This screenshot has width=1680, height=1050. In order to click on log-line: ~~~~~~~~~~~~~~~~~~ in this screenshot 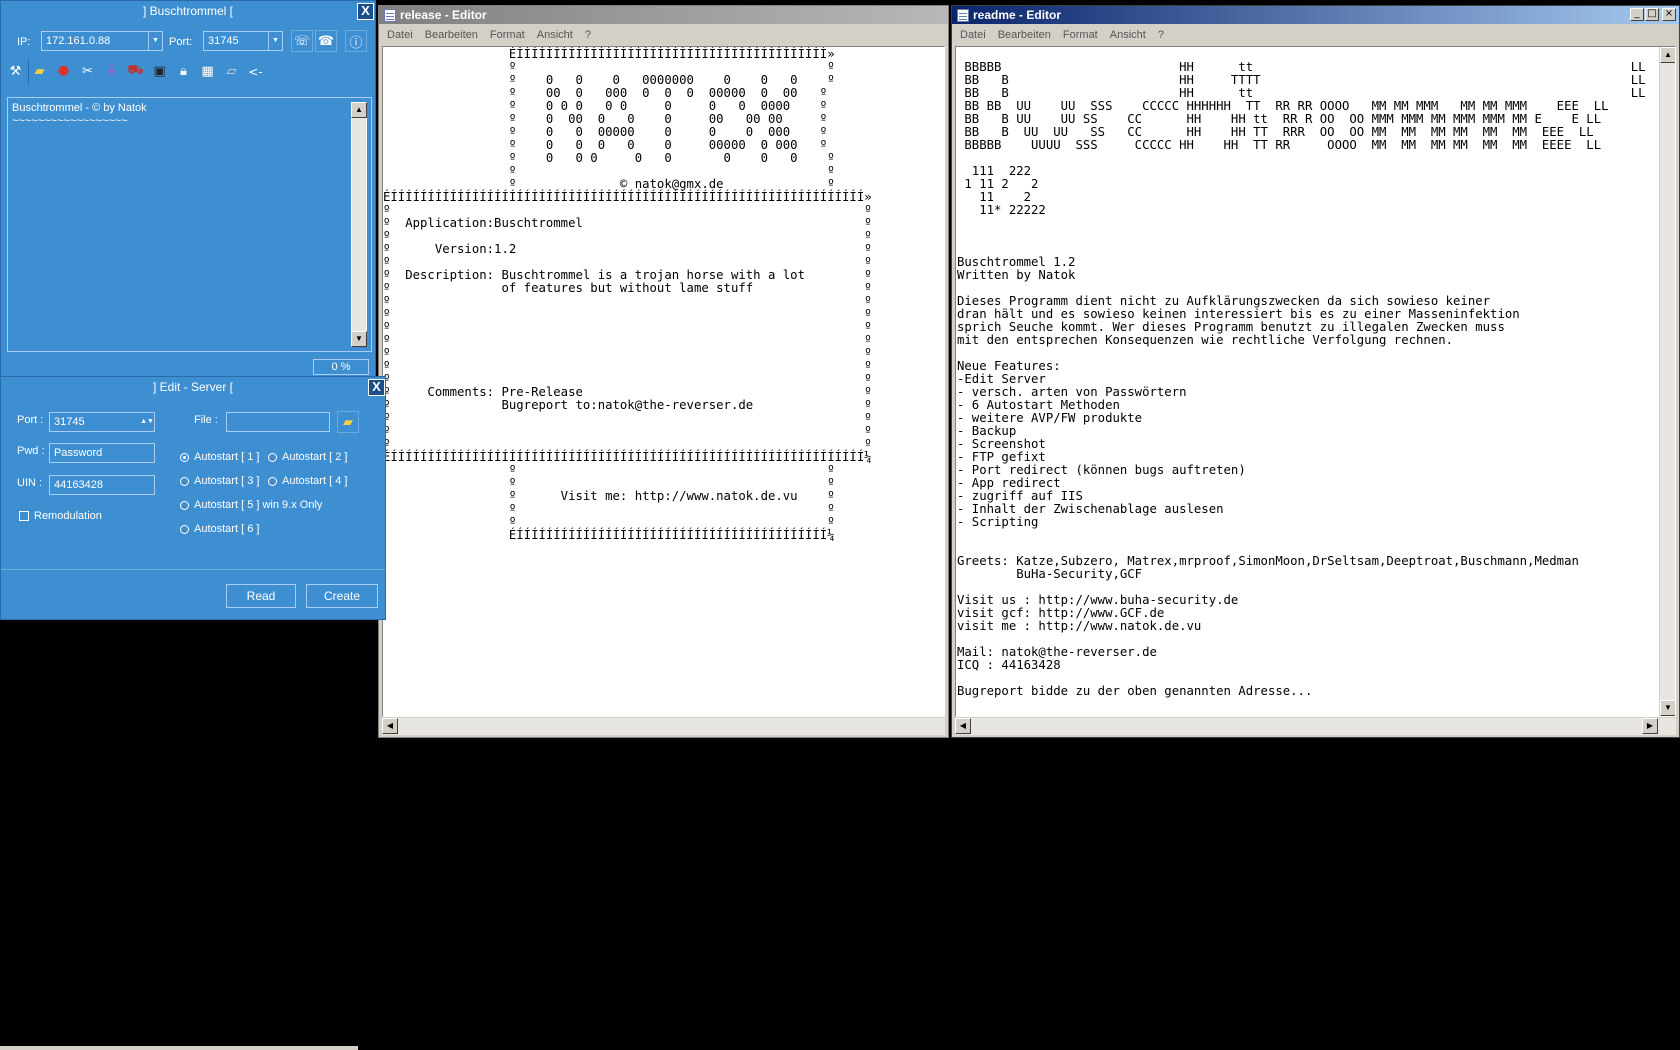, I will do `click(70, 121)`.